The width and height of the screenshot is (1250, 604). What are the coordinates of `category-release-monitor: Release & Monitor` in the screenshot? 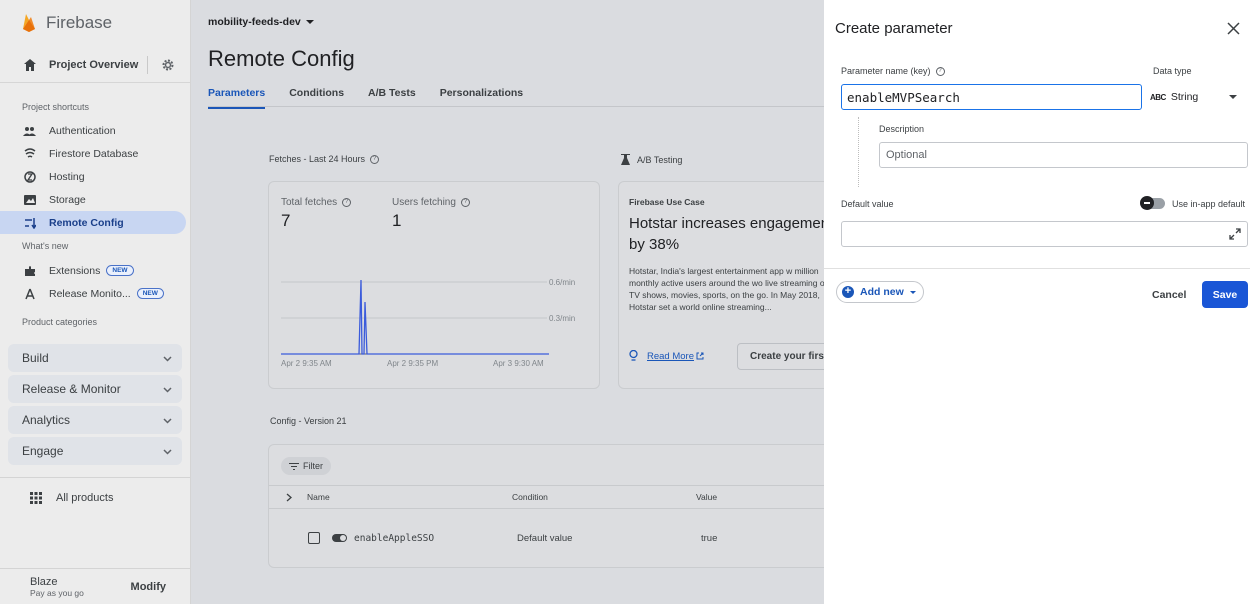 It's located at (95, 389).